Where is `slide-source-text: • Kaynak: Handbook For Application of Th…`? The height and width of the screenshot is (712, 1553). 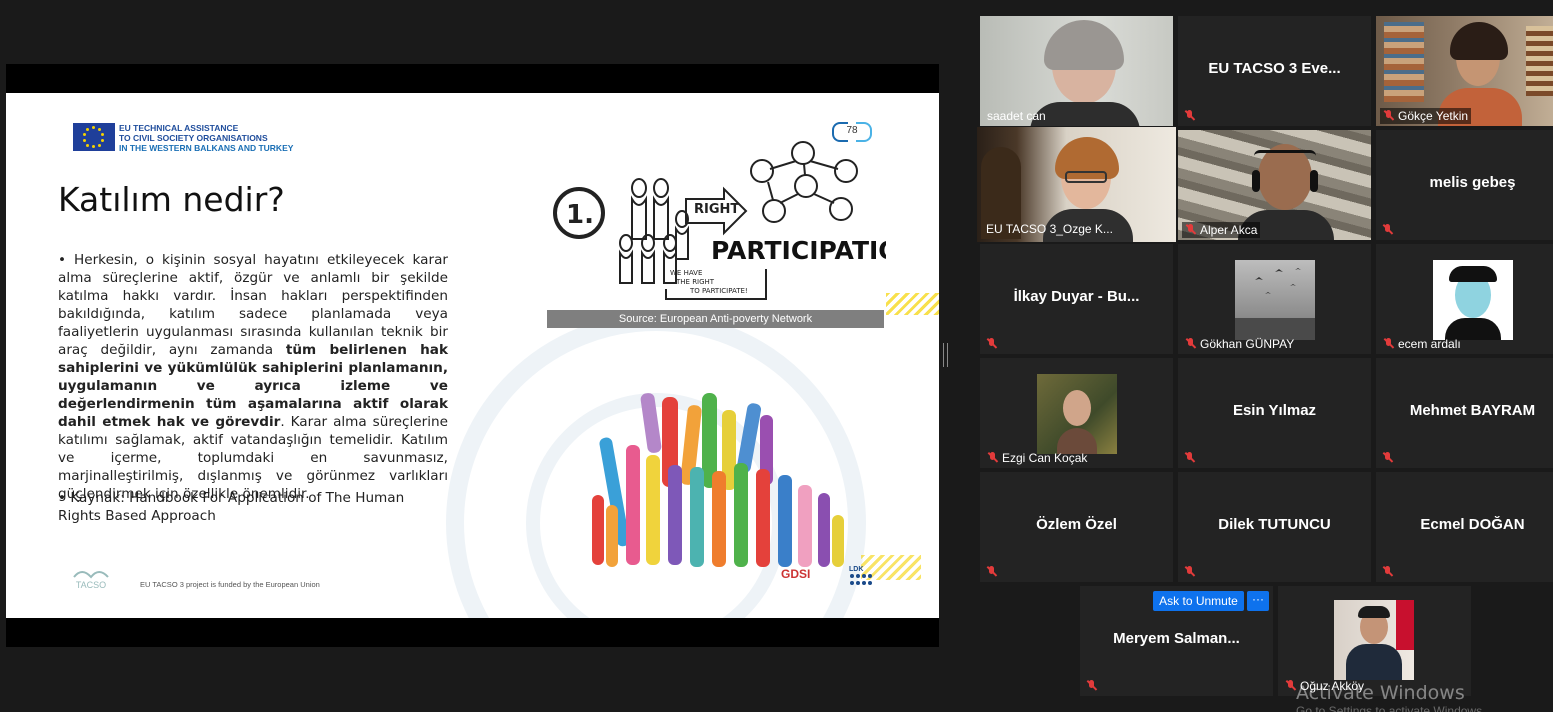 slide-source-text: • Kaynak: Handbook For Application of Th… is located at coordinates (231, 507).